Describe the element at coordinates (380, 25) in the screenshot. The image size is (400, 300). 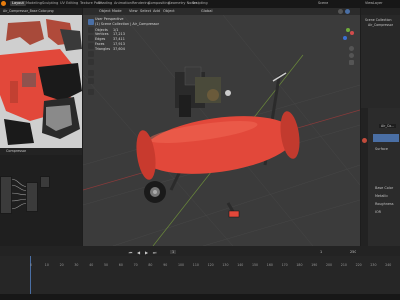
I see `outliner-item-air-compressor: Air_Compressor` at that location.